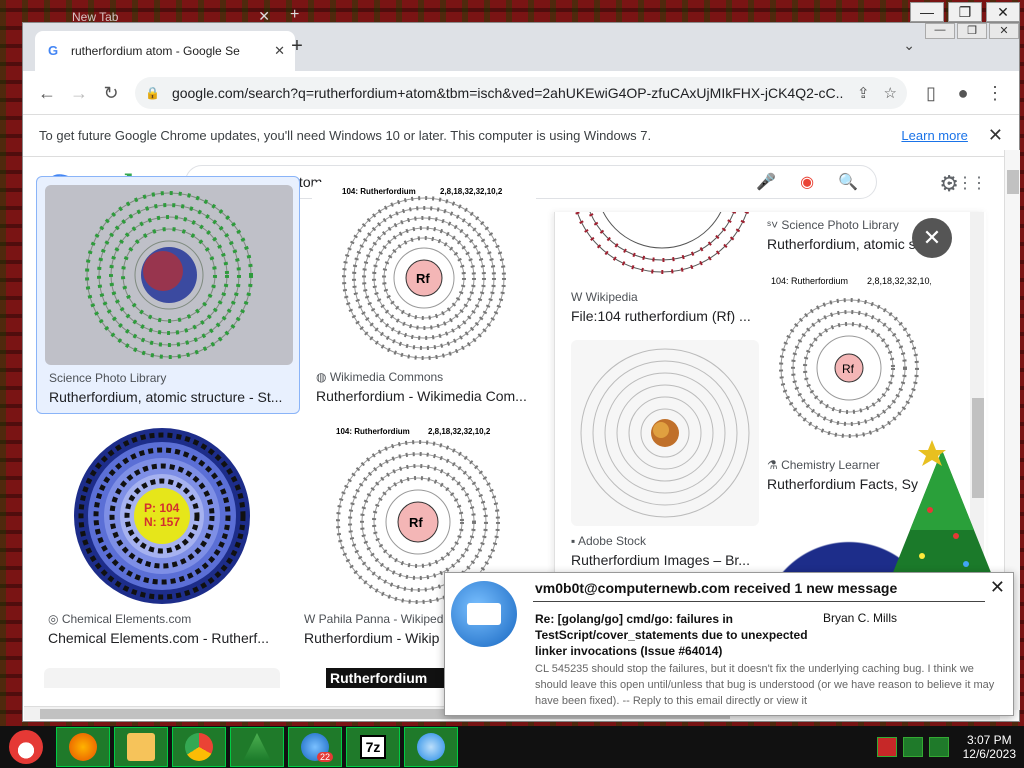 This screenshot has width=1024, height=768. Describe the element at coordinates (931, 93) in the screenshot. I see `side-panel-icon: ▯` at that location.